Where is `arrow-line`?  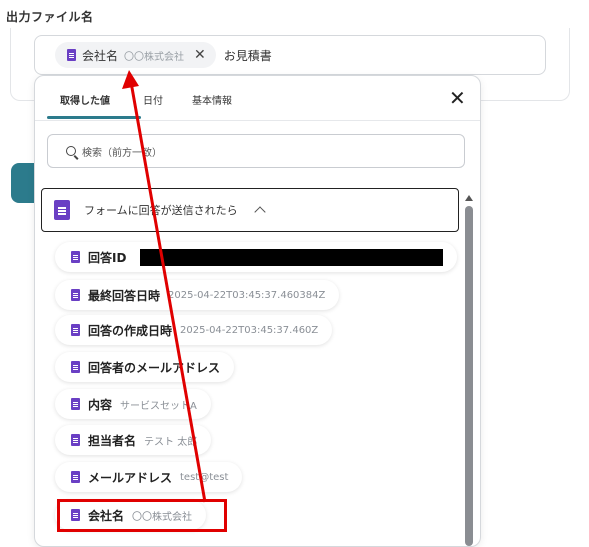 arrow-line is located at coordinates (168, 292).